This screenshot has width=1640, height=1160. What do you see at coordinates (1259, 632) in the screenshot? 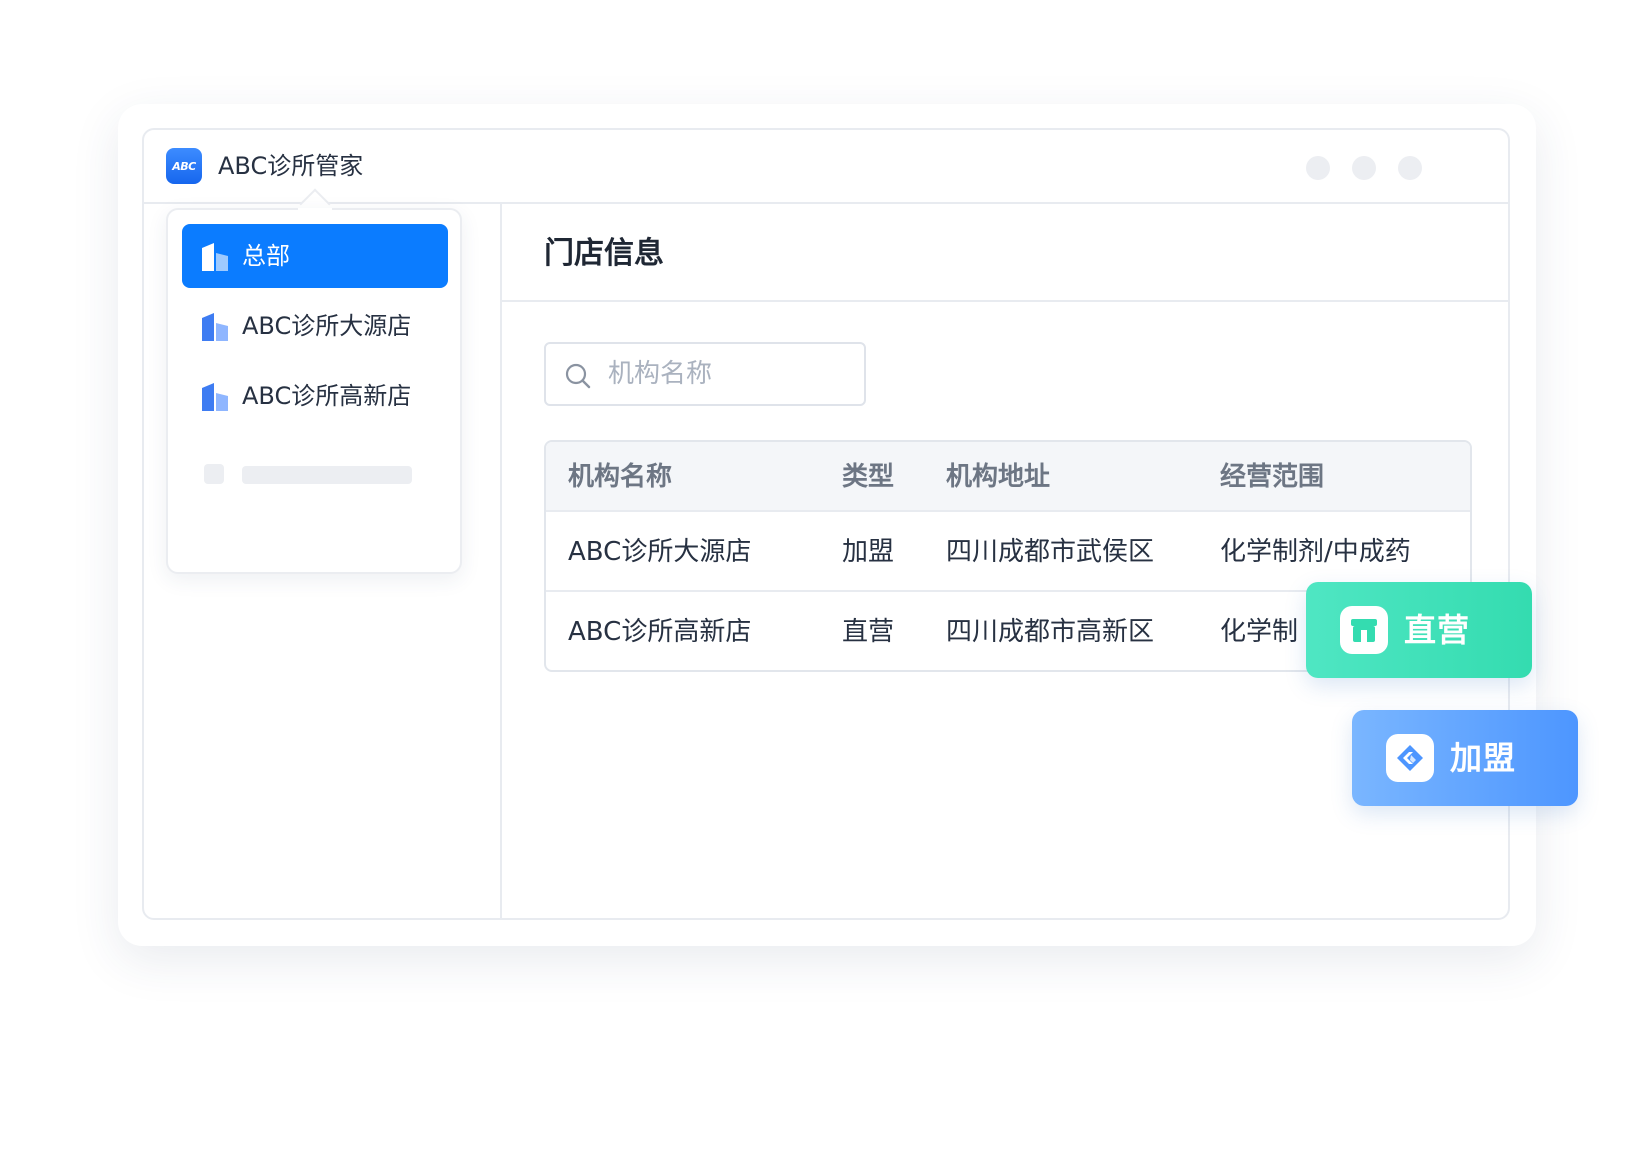
I see `cell-business-scope: 化学制` at bounding box center [1259, 632].